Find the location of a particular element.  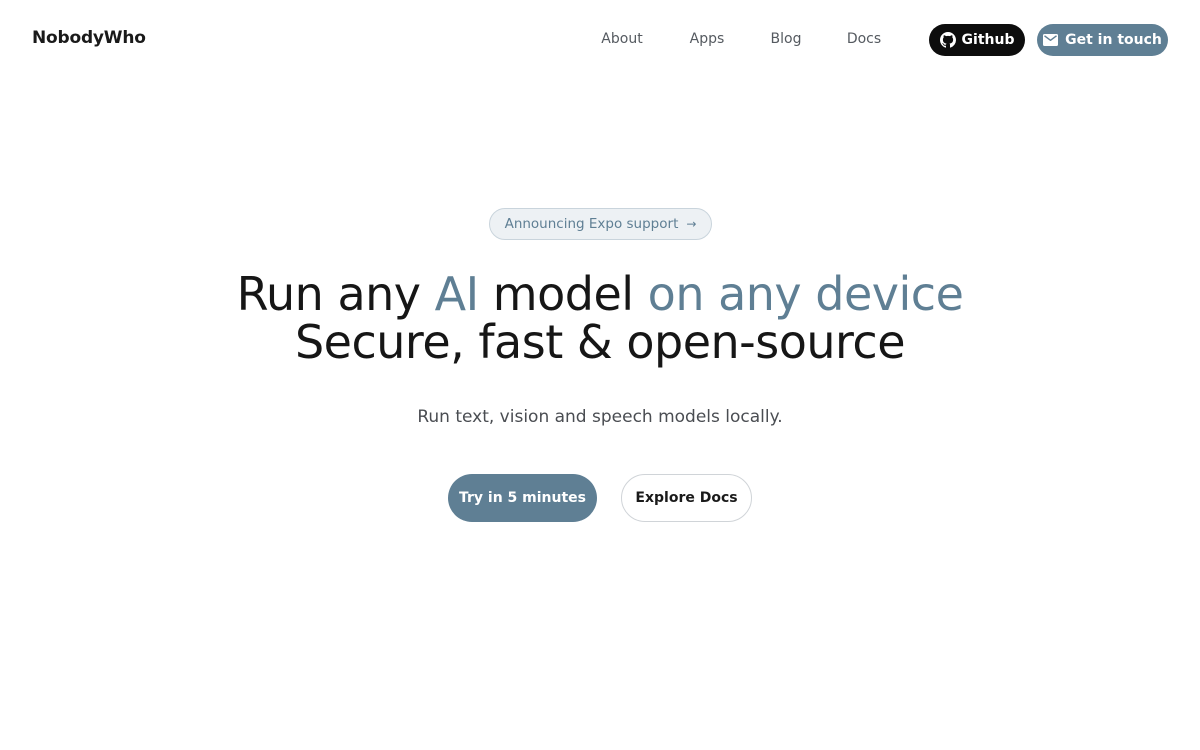

arrow-right-icon: → is located at coordinates (691, 224).